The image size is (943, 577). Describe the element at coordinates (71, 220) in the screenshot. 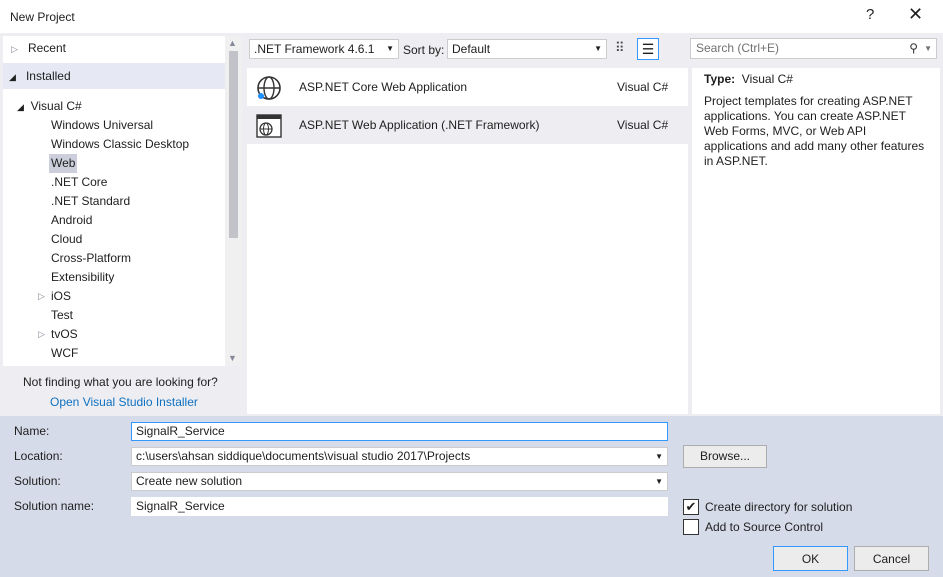

I see `tree-item: Android` at that location.